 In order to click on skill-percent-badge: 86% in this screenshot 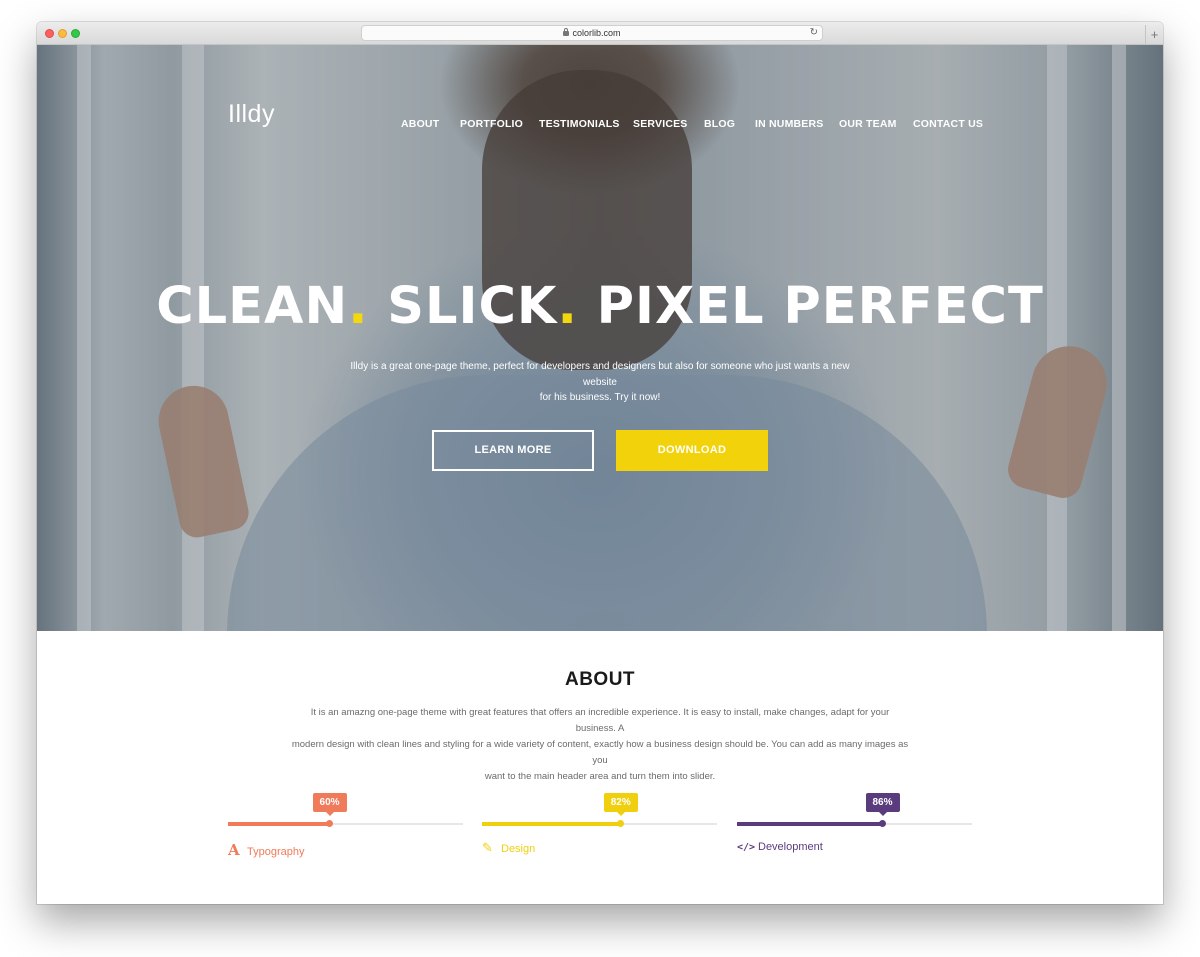, I will do `click(882, 804)`.